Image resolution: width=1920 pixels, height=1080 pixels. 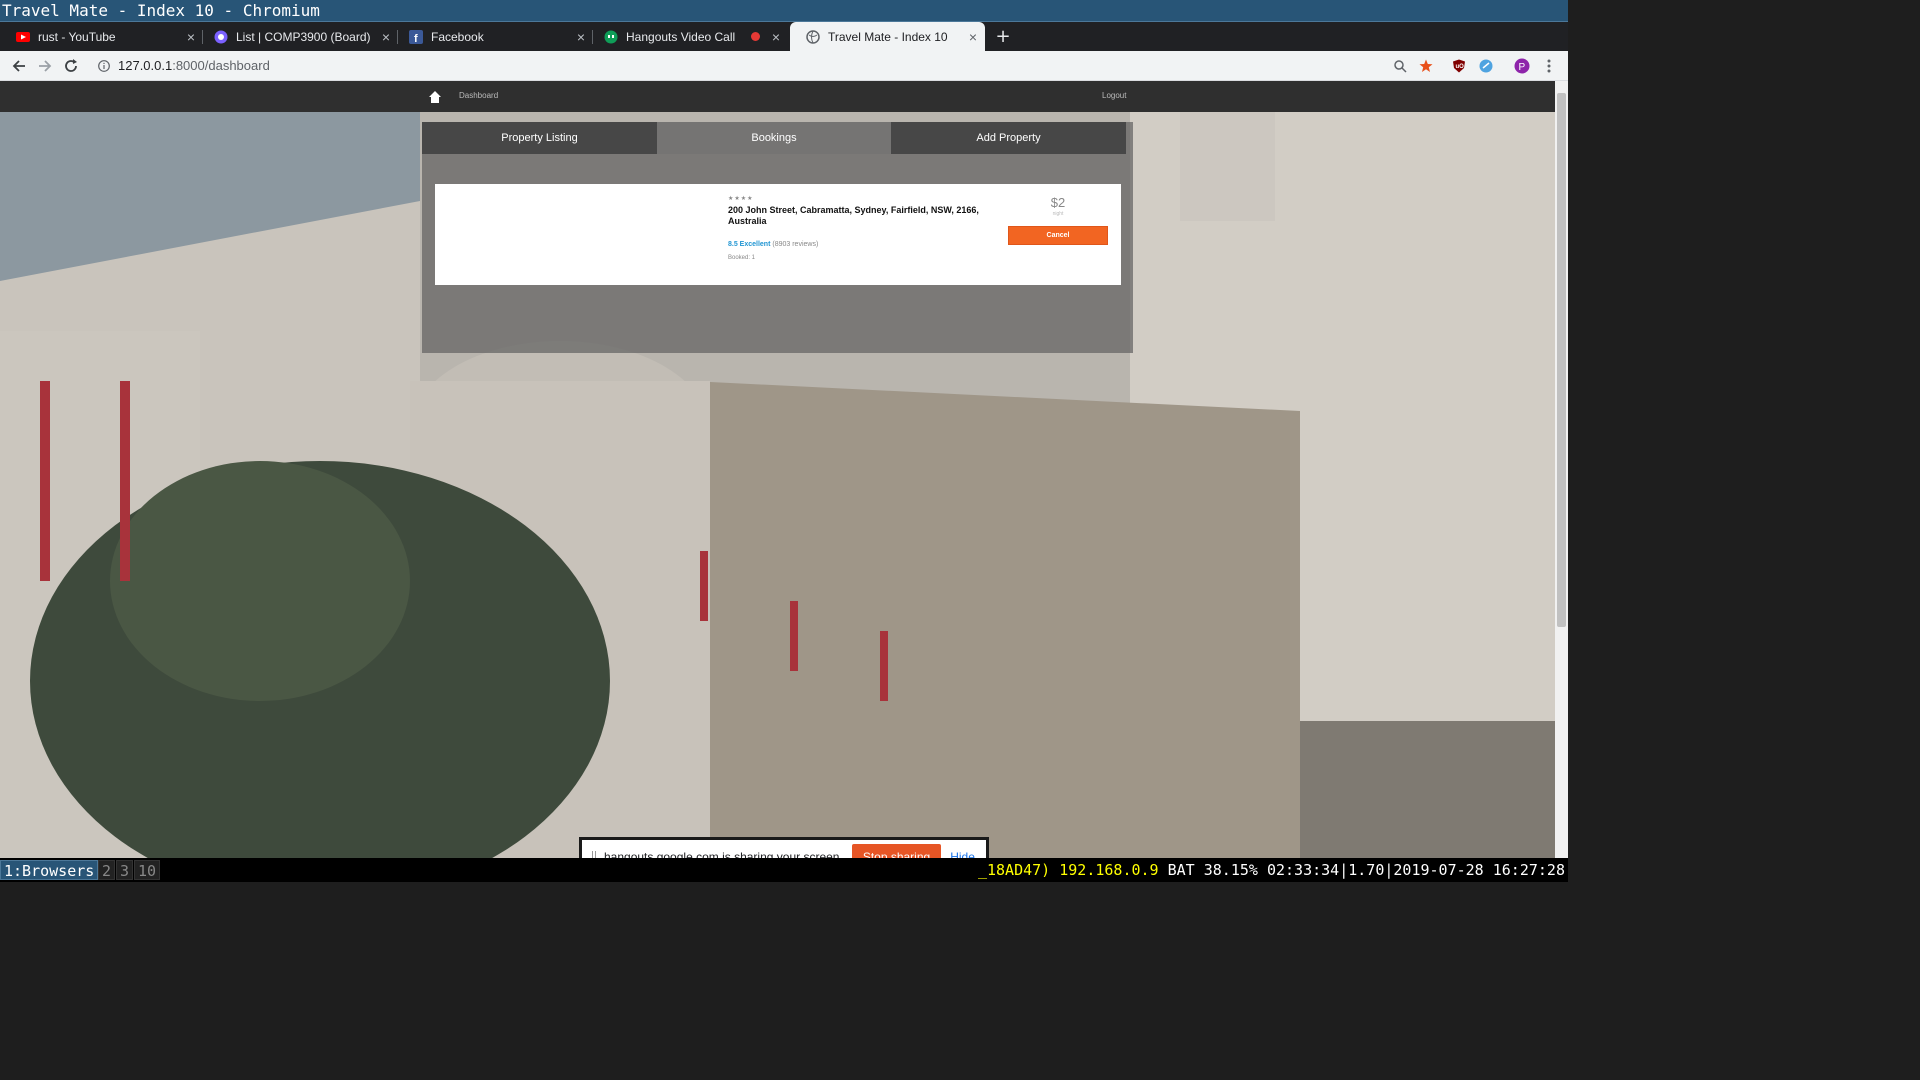 I want to click on globe-icon, so click(x=813, y=36).